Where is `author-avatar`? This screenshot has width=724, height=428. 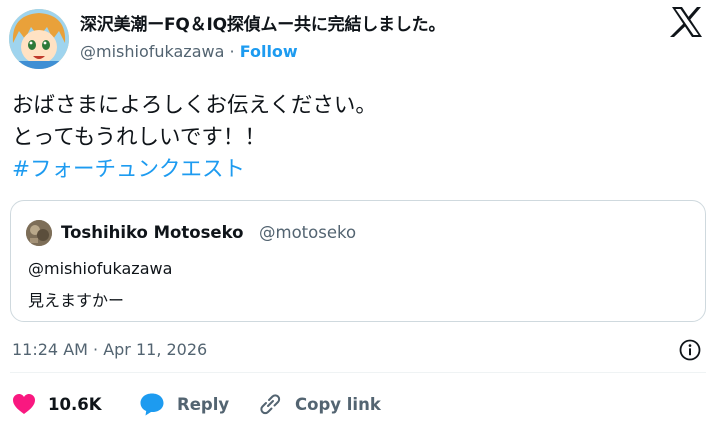 author-avatar is located at coordinates (39, 39).